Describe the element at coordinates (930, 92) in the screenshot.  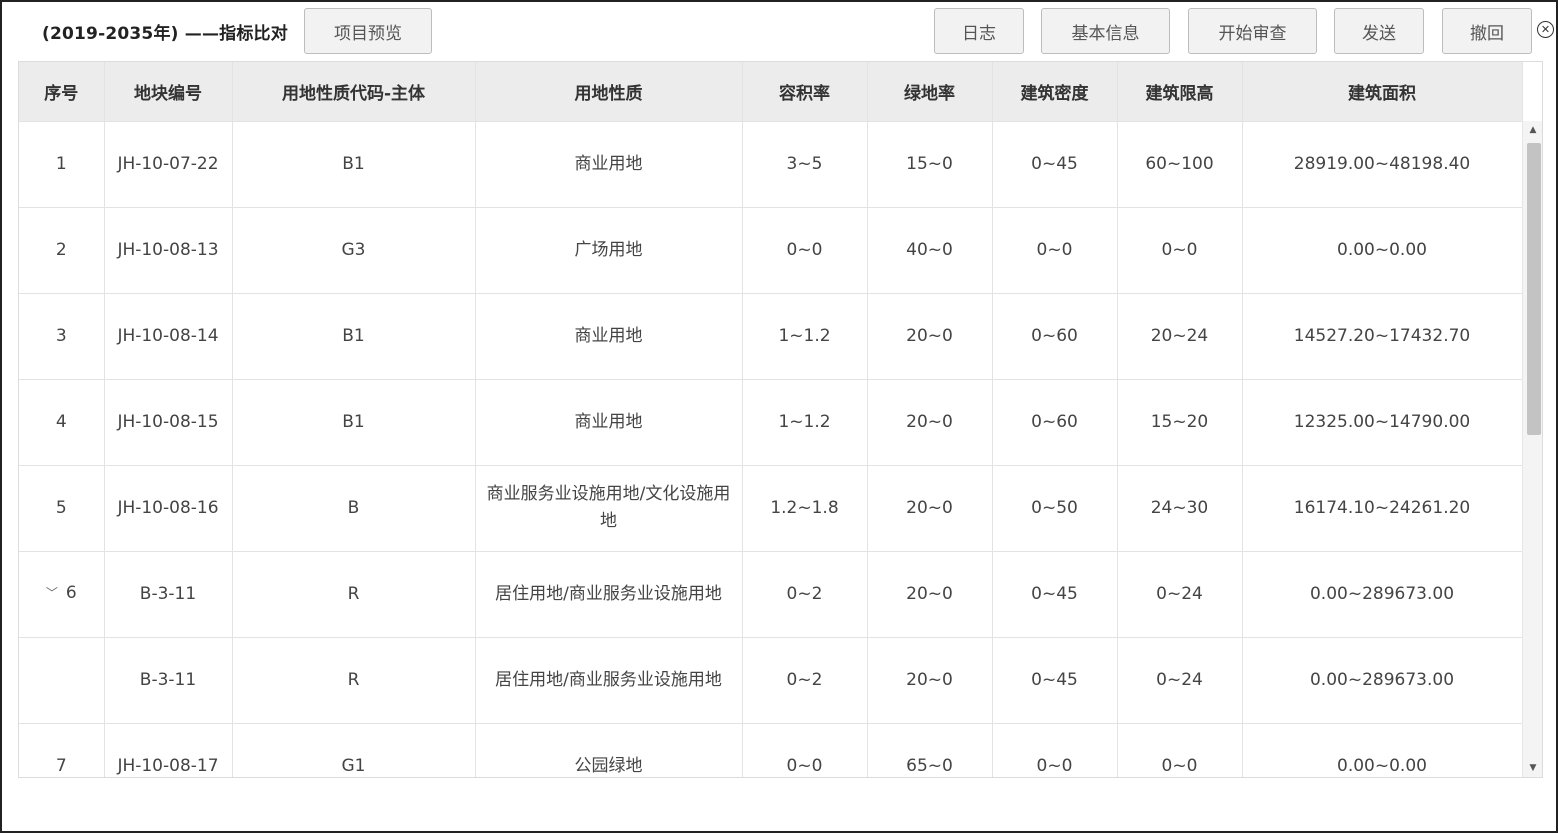
I see `column-header-green: 绿地率` at that location.